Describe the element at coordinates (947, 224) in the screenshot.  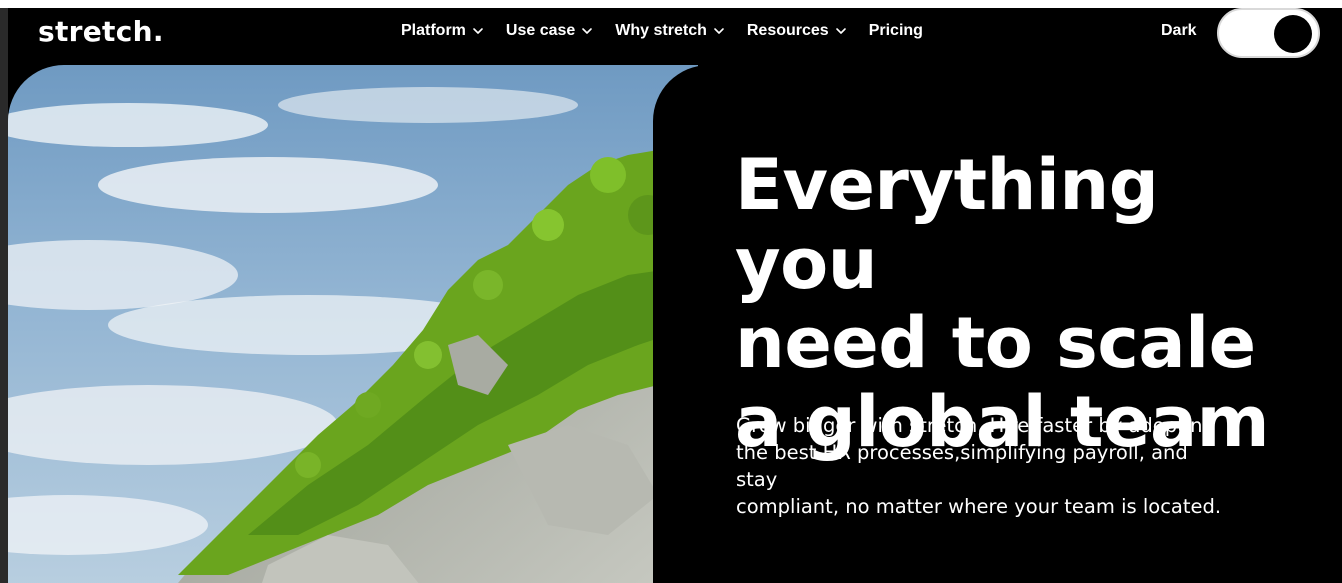
I see `headline-line: Everything you` at that location.